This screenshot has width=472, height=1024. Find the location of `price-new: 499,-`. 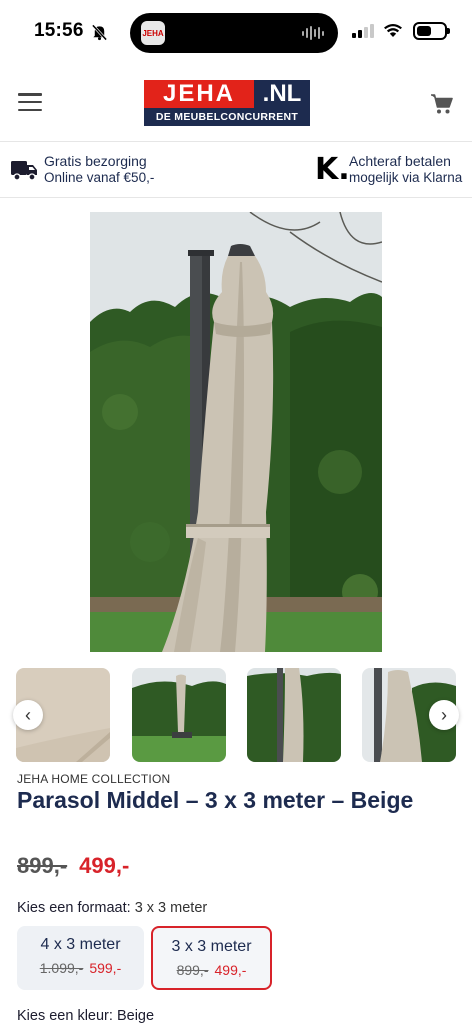

price-new: 499,- is located at coordinates (104, 865).